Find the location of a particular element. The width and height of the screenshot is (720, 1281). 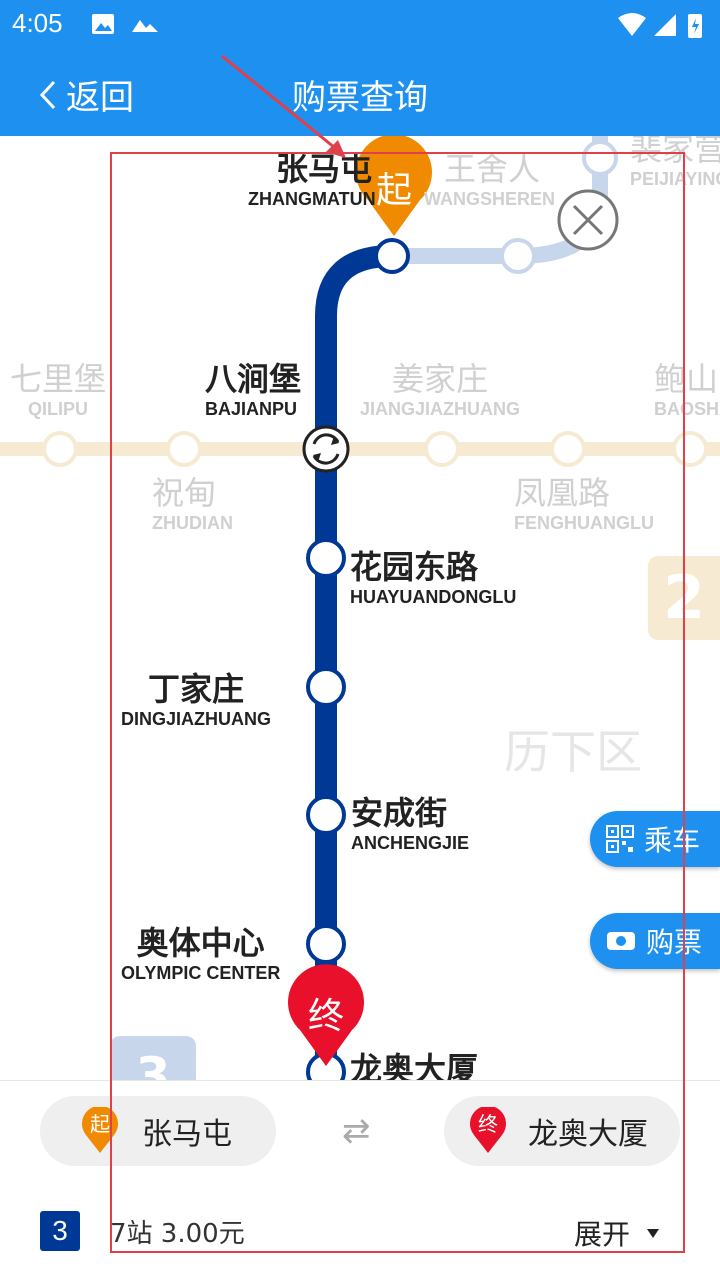

end-marker-label: 终 is located at coordinates (326, 1016).